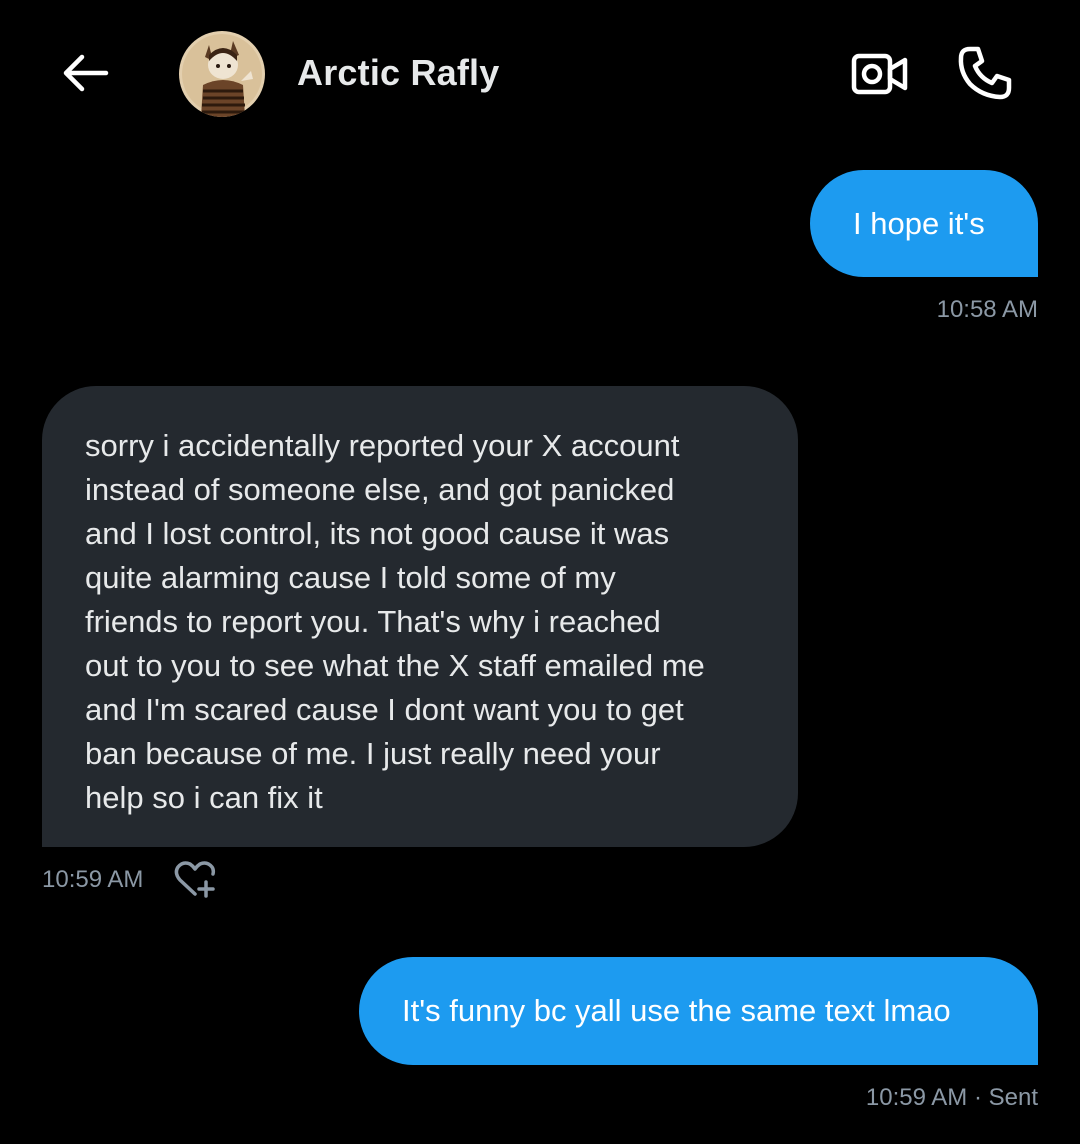 Image resolution: width=1080 pixels, height=1144 pixels. I want to click on conversation-header: Arctic Rafly, so click(540, 75).